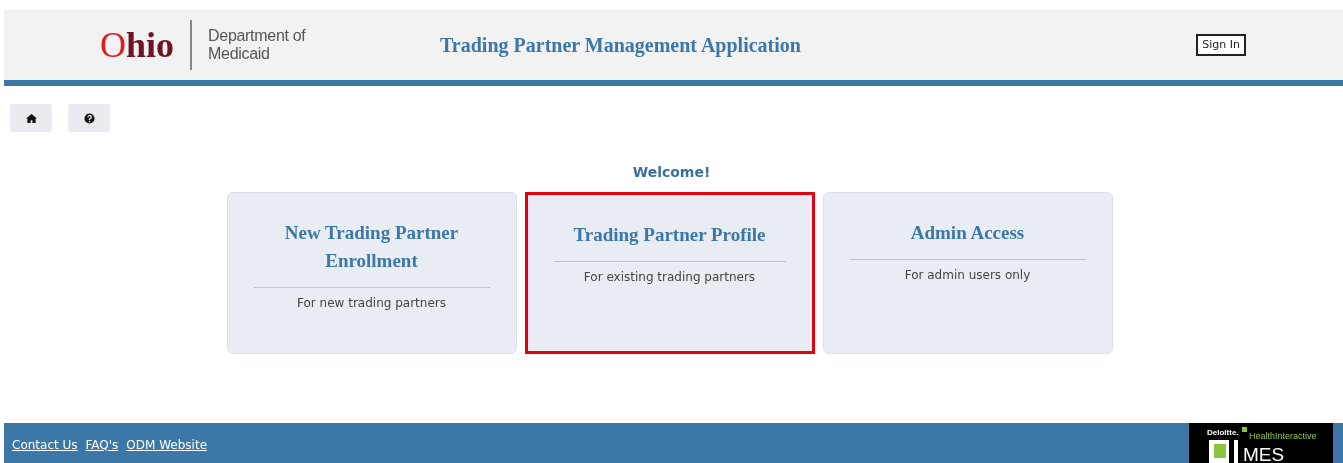 The width and height of the screenshot is (1343, 463). Describe the element at coordinates (102, 444) in the screenshot. I see `footer-link: FAQ's` at that location.